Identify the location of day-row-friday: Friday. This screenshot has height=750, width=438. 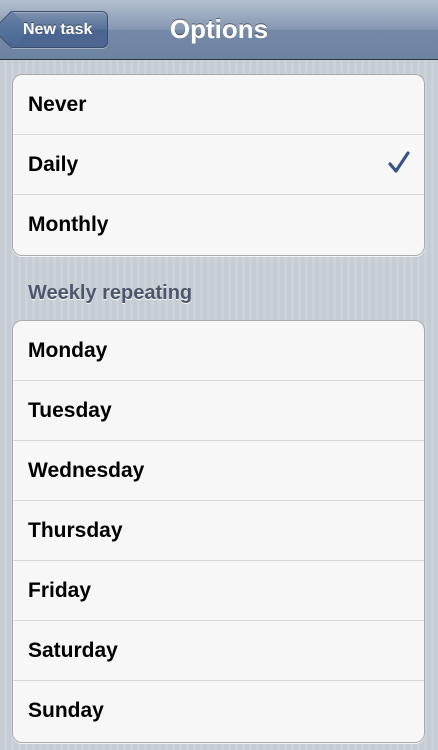
(218, 591).